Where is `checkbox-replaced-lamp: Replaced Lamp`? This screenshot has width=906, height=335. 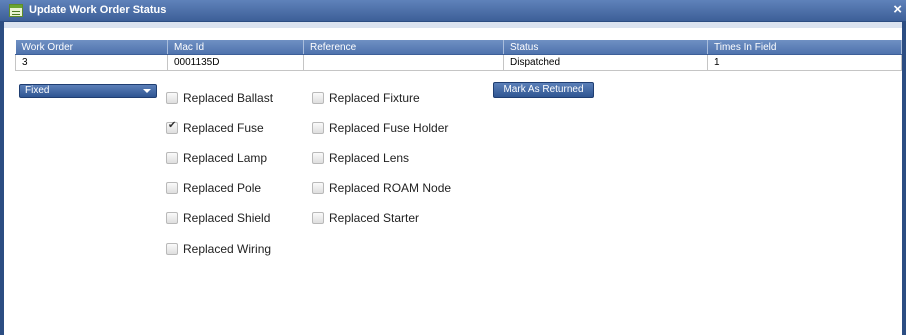 checkbox-replaced-lamp: Replaced Lamp is located at coordinates (216, 158).